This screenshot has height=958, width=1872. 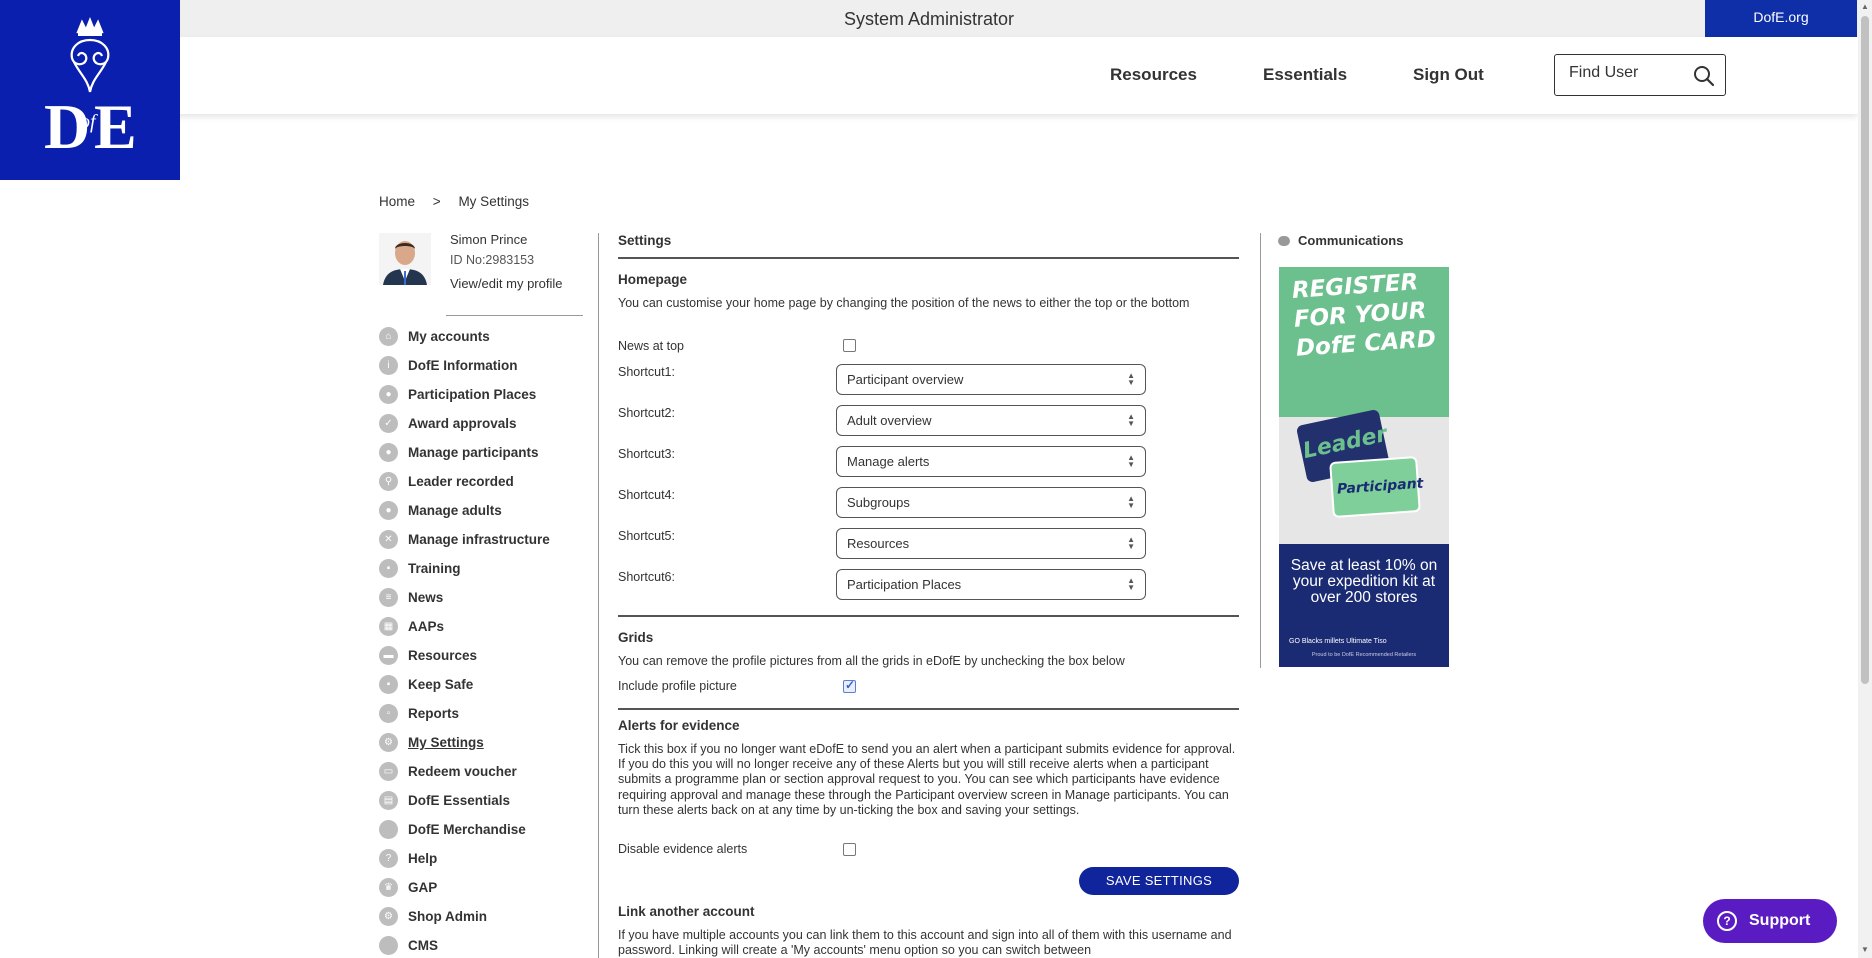 What do you see at coordinates (1781, 18) in the screenshot?
I see `dofe-org-link: DofE.org` at bounding box center [1781, 18].